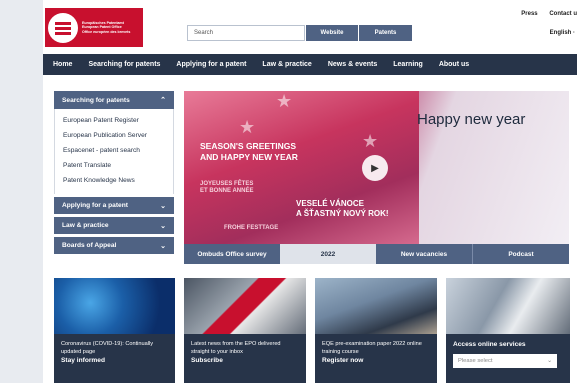 The width and height of the screenshot is (577, 383). Describe the element at coordinates (489, 344) in the screenshot. I see `card-title: Access online services` at that location.